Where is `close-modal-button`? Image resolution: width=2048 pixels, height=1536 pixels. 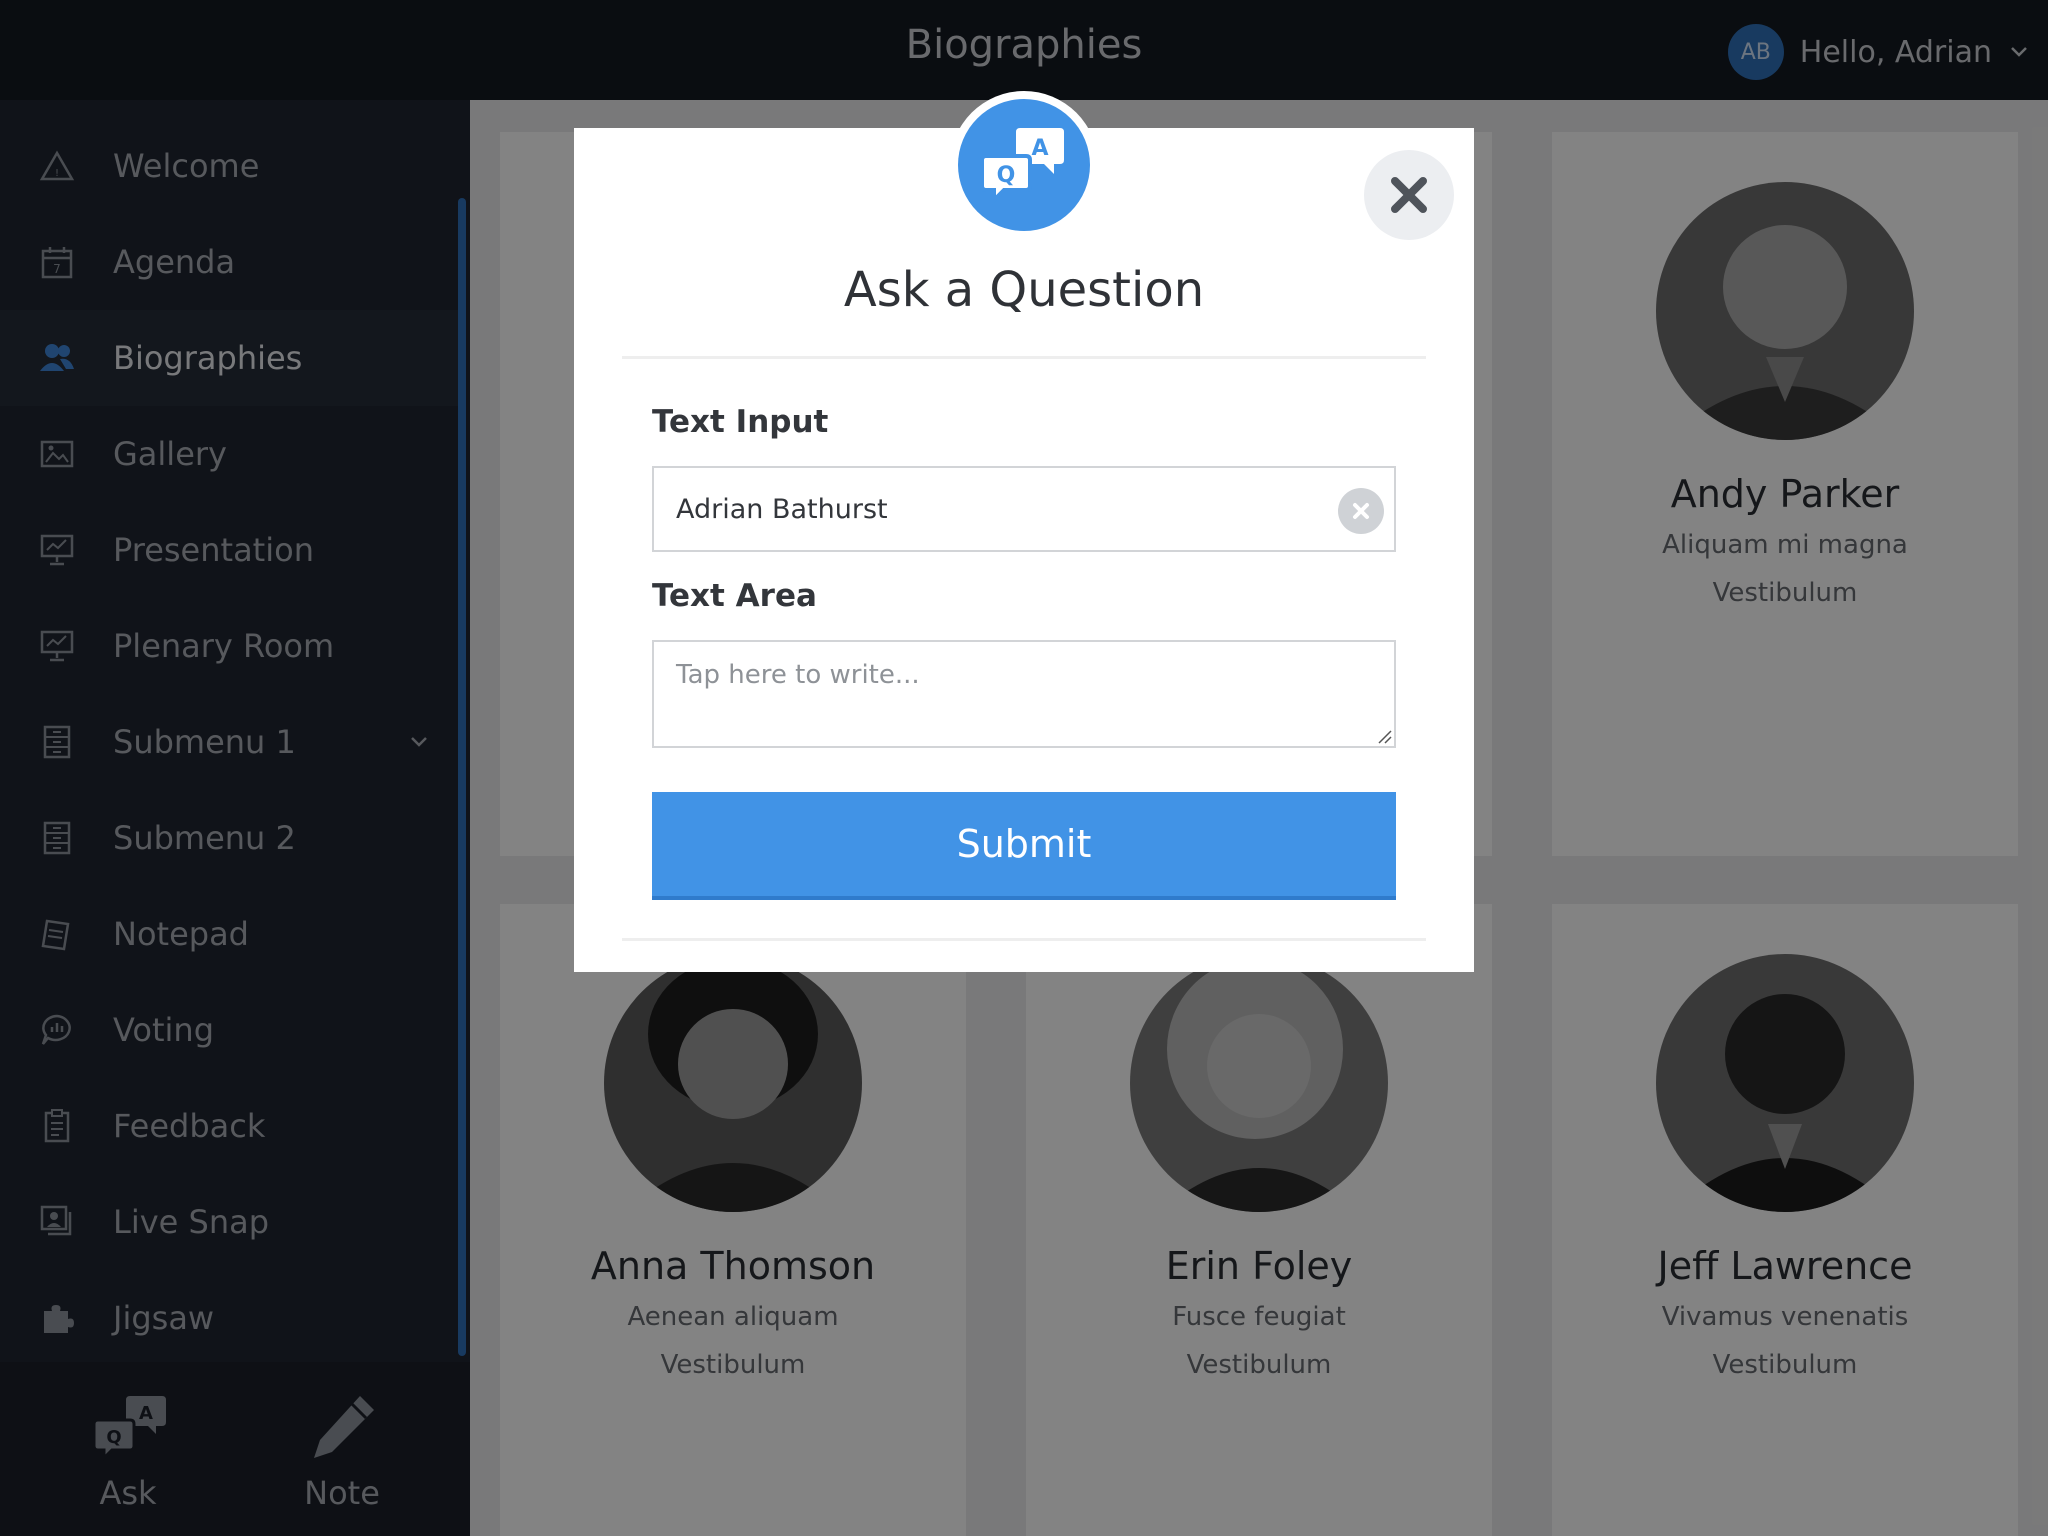
close-modal-button is located at coordinates (1409, 195).